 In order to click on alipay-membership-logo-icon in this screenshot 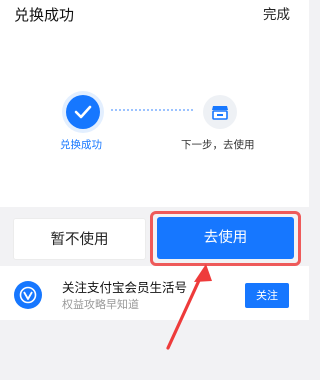, I will do `click(28, 295)`.